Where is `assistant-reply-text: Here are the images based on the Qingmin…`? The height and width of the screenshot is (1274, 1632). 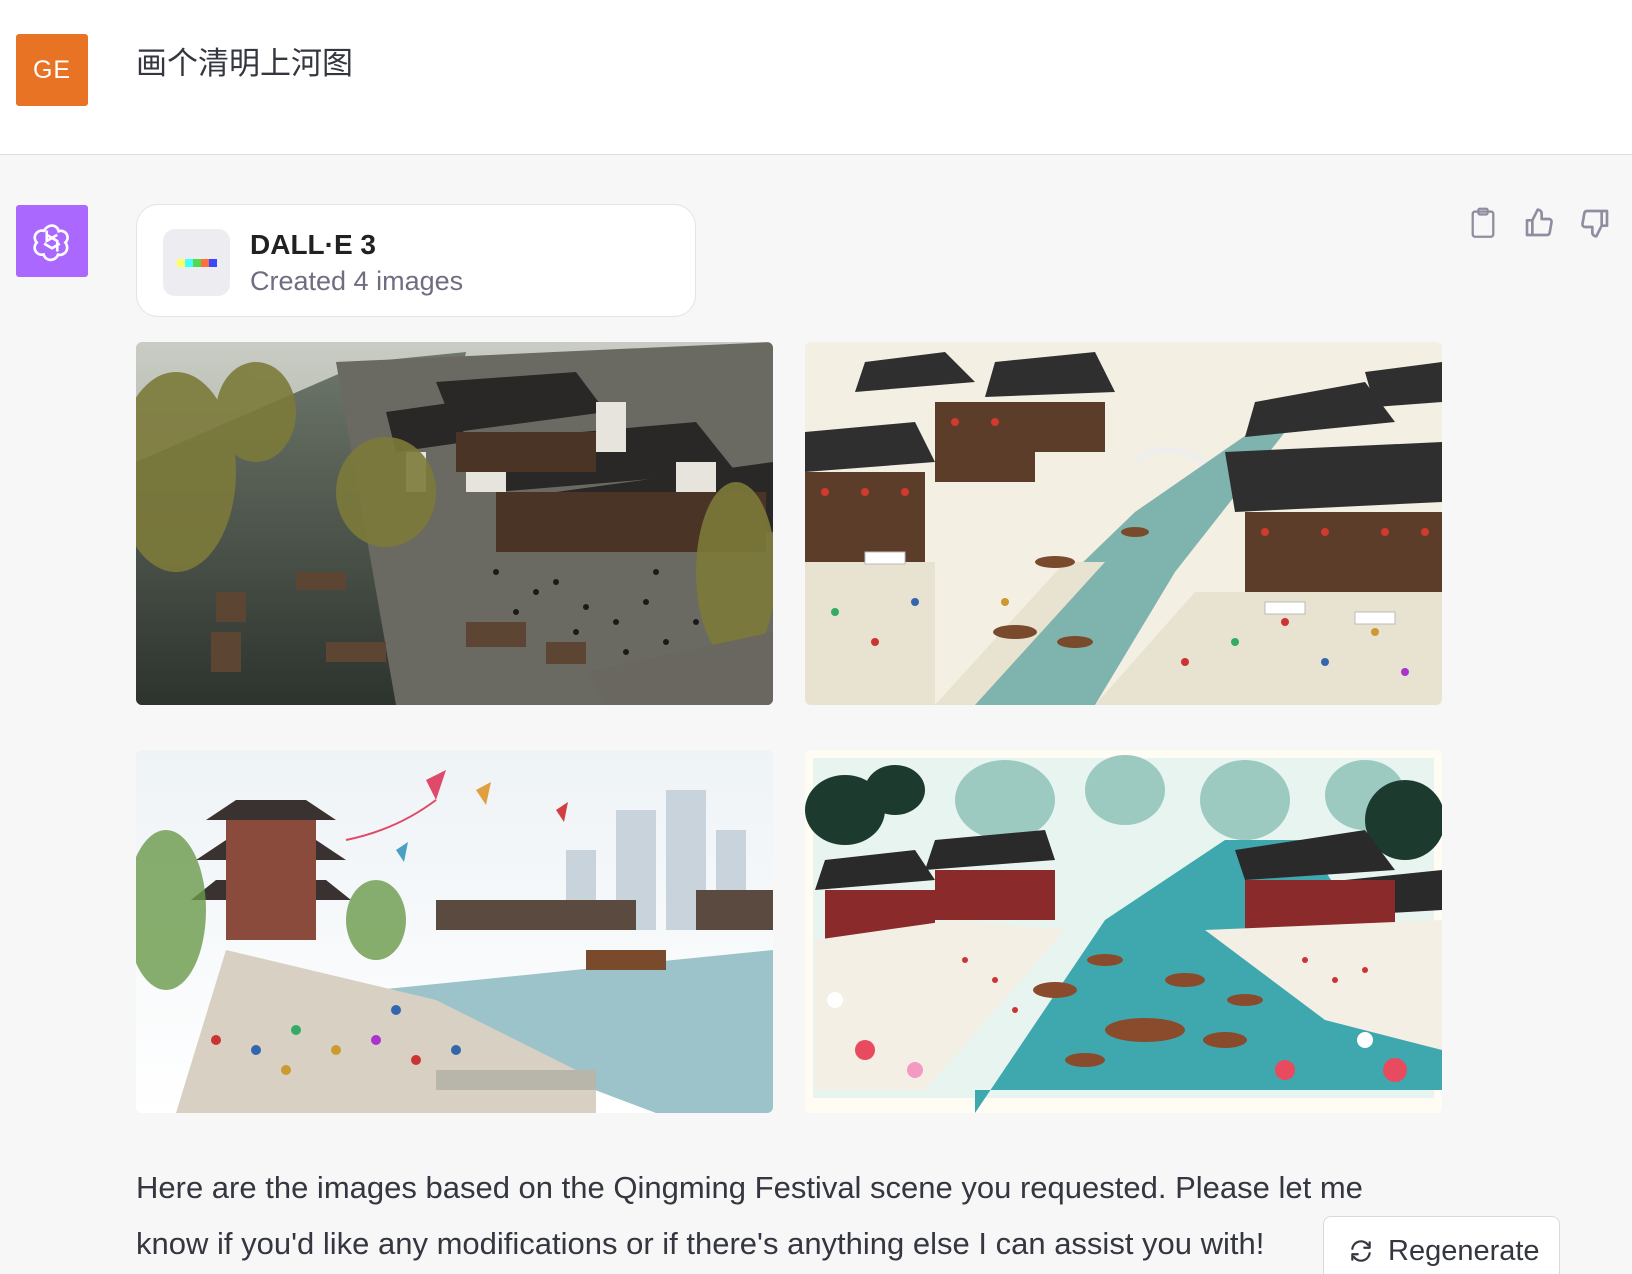 assistant-reply-text: Here are the images based on the Qingmin… is located at coordinates (749, 1215).